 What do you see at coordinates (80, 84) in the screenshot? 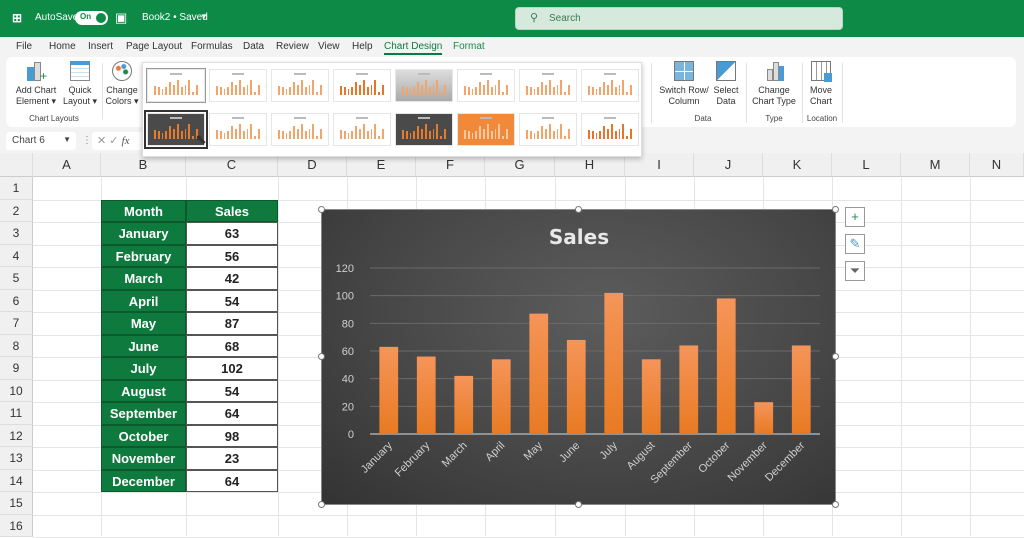
I see `quick-layout-button: Quick Layout ▾` at bounding box center [80, 84].